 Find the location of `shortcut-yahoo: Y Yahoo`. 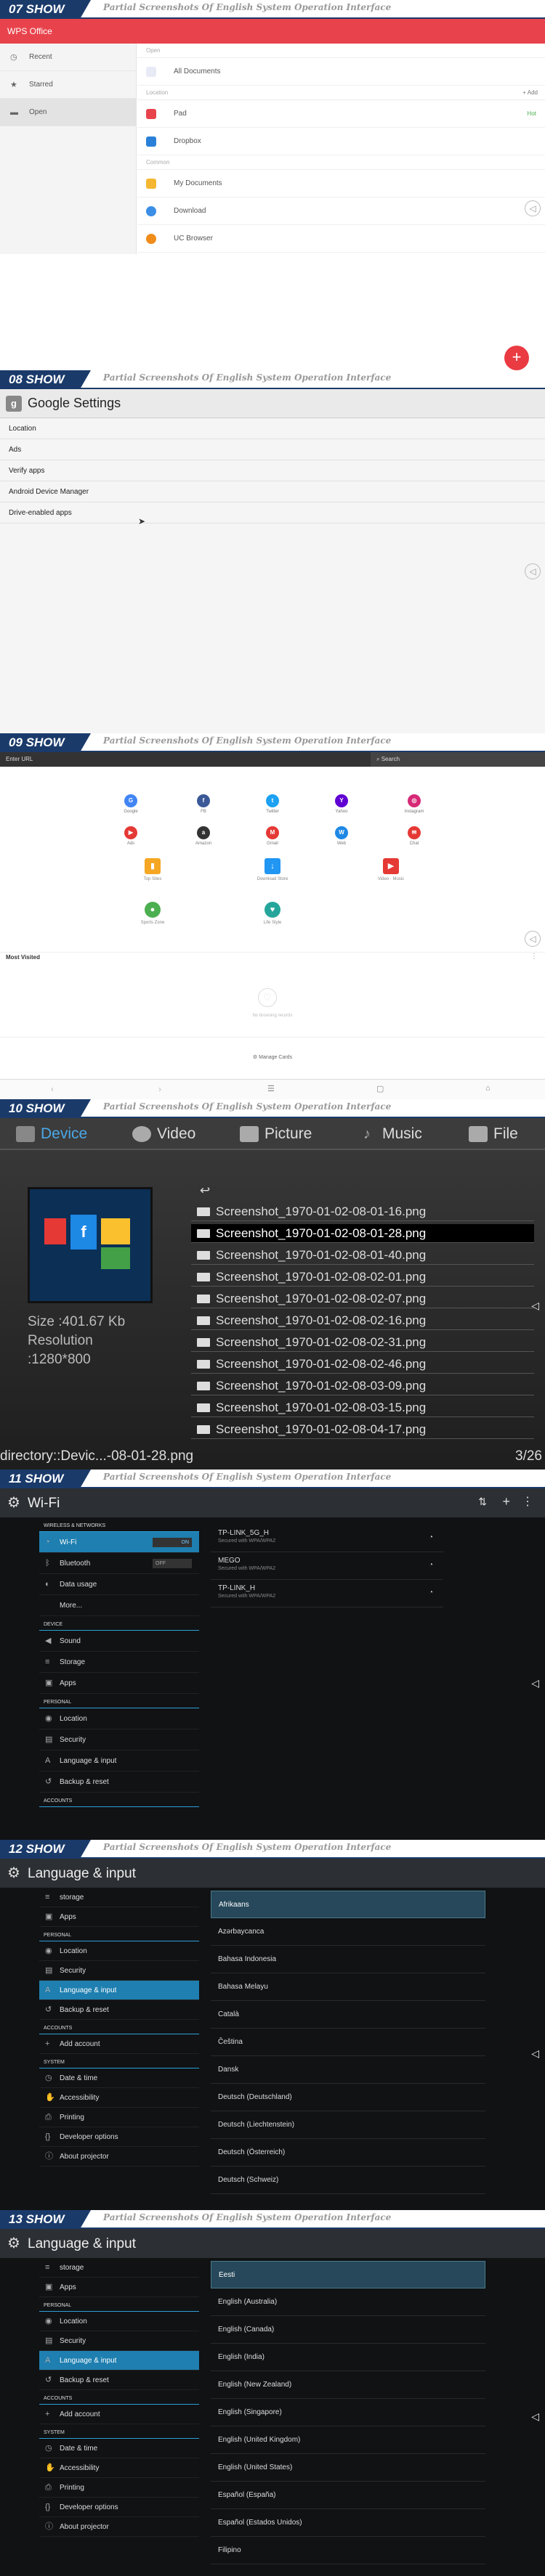

shortcut-yahoo: Y Yahoo is located at coordinates (341, 804).